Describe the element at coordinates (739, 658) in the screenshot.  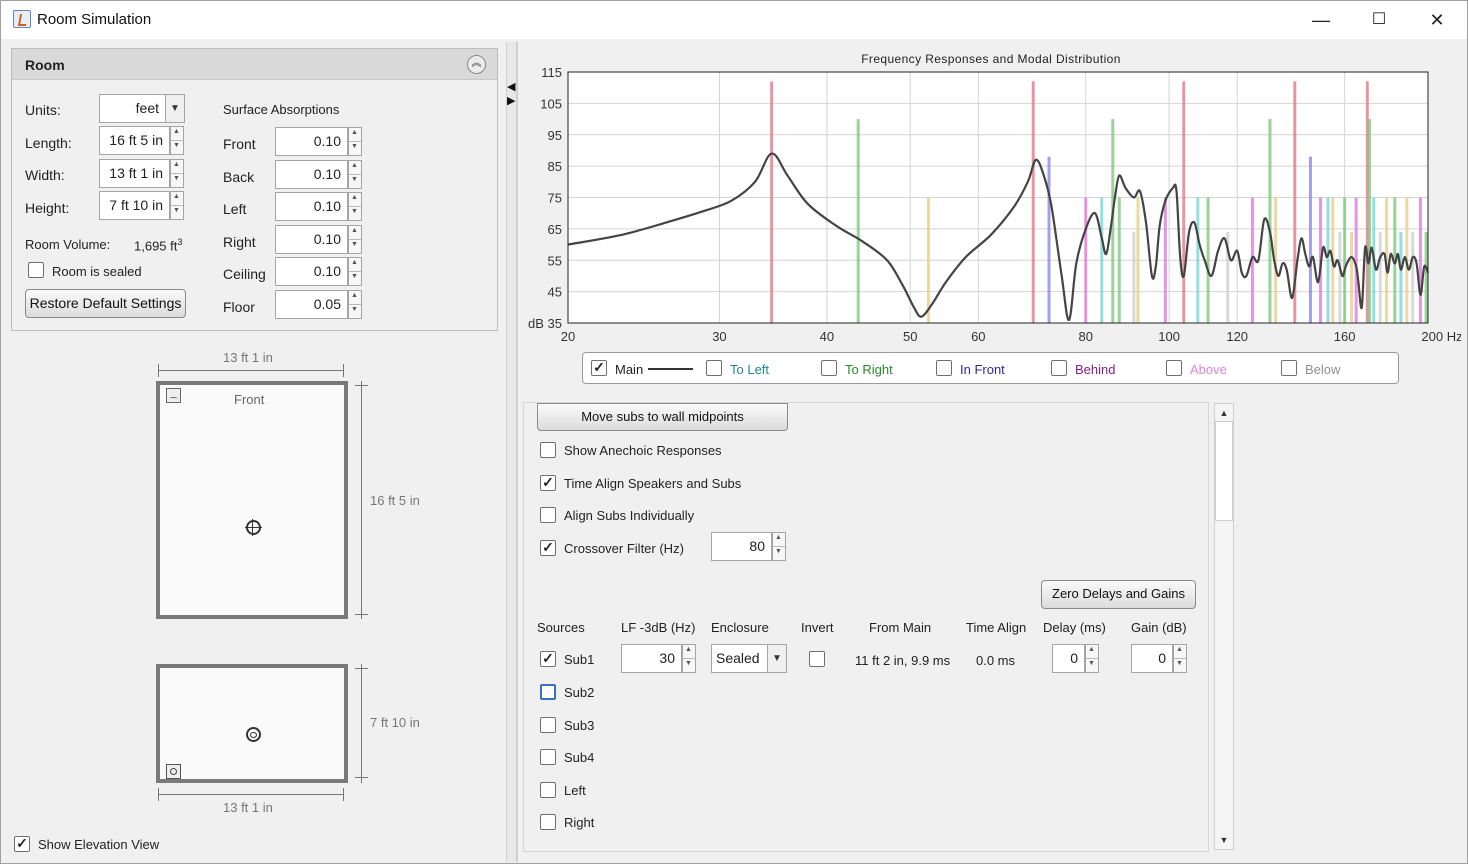
I see `sub1-enclosure-select: Sealed` at that location.